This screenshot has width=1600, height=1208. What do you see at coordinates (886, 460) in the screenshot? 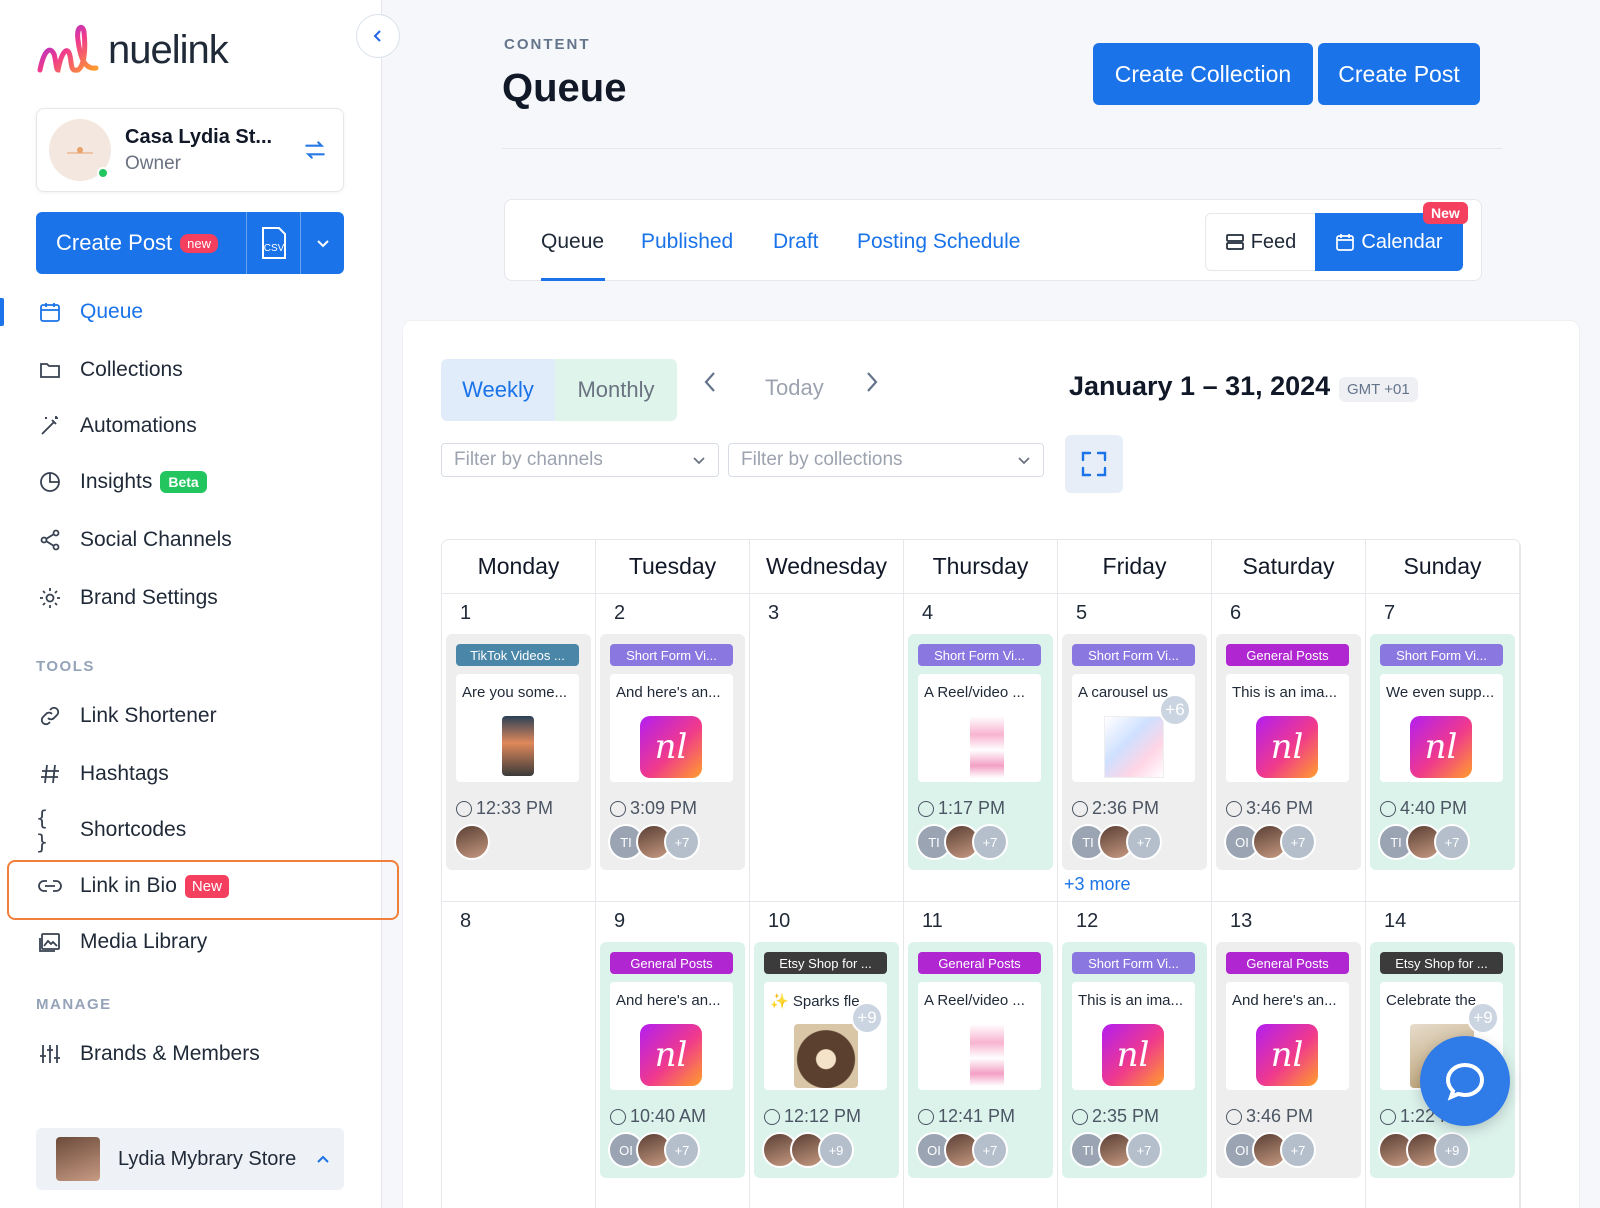
I see `filter-collections-select: Filter by collections` at bounding box center [886, 460].